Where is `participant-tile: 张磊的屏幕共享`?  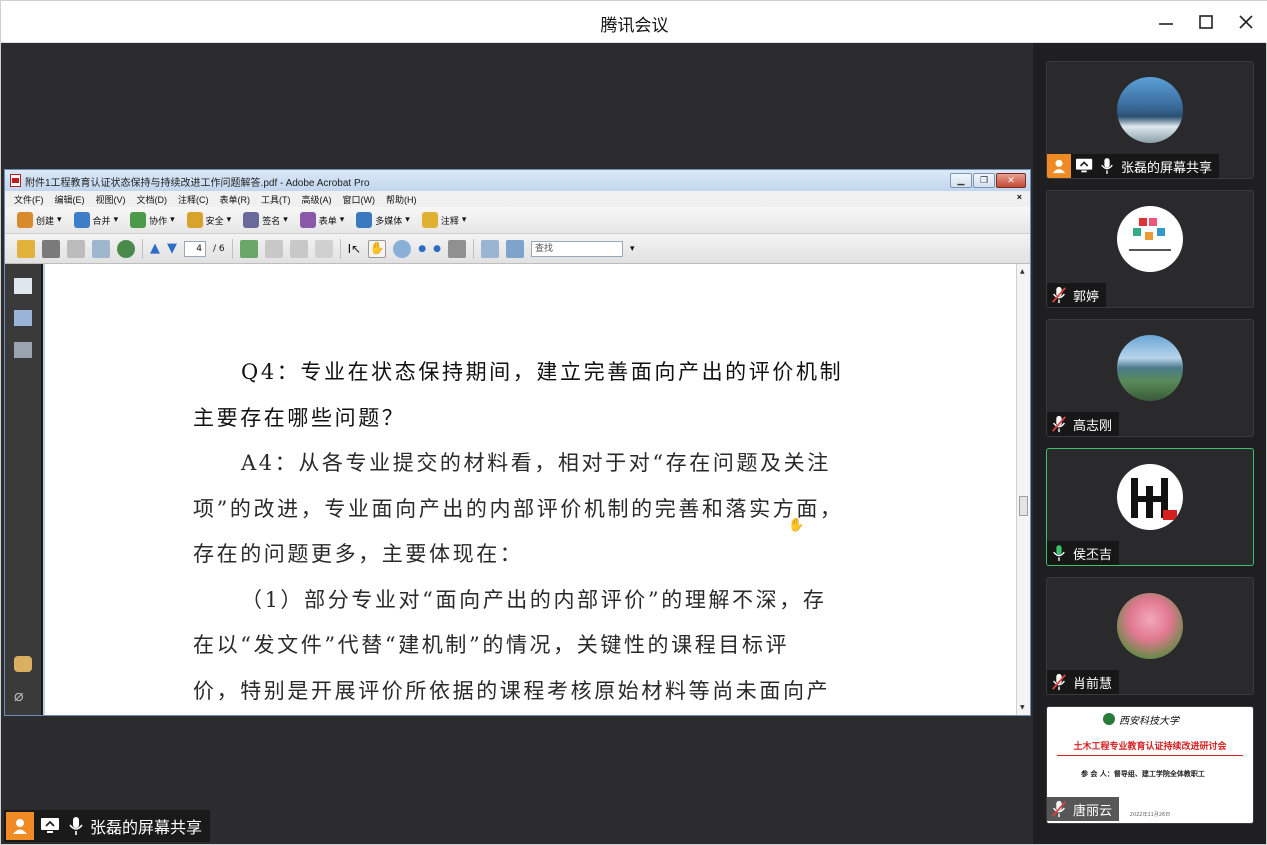 participant-tile: 张磊的屏幕共享 is located at coordinates (1150, 120).